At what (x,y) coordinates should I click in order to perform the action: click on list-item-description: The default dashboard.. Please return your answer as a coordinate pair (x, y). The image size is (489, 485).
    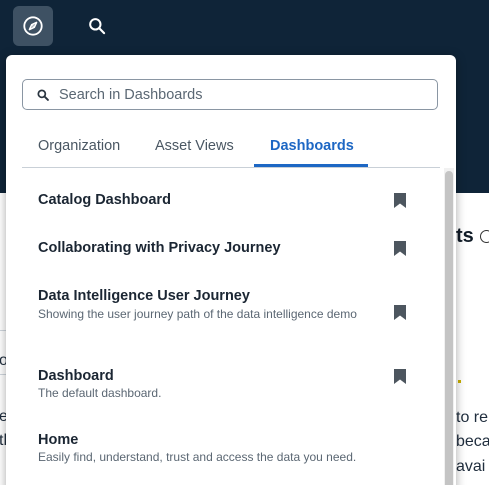
    Looking at the image, I should click on (100, 393).